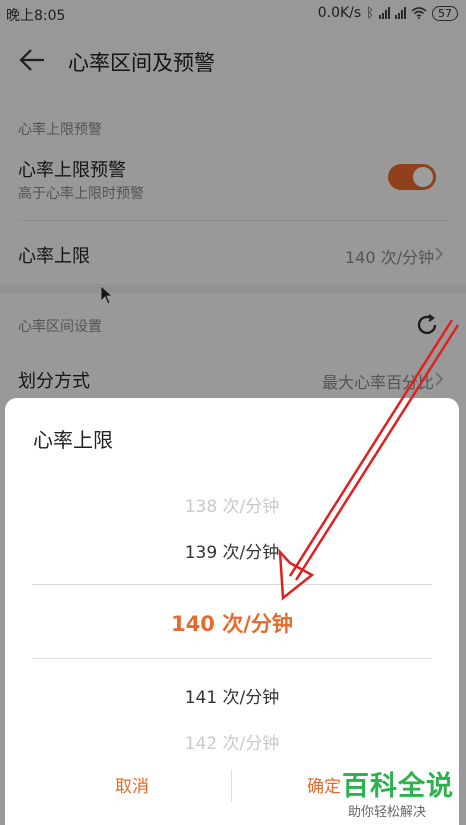 Image resolution: width=466 pixels, height=825 pixels. What do you see at coordinates (232, 695) in the screenshot?
I see `picker-item: 141 次/分钟` at bounding box center [232, 695].